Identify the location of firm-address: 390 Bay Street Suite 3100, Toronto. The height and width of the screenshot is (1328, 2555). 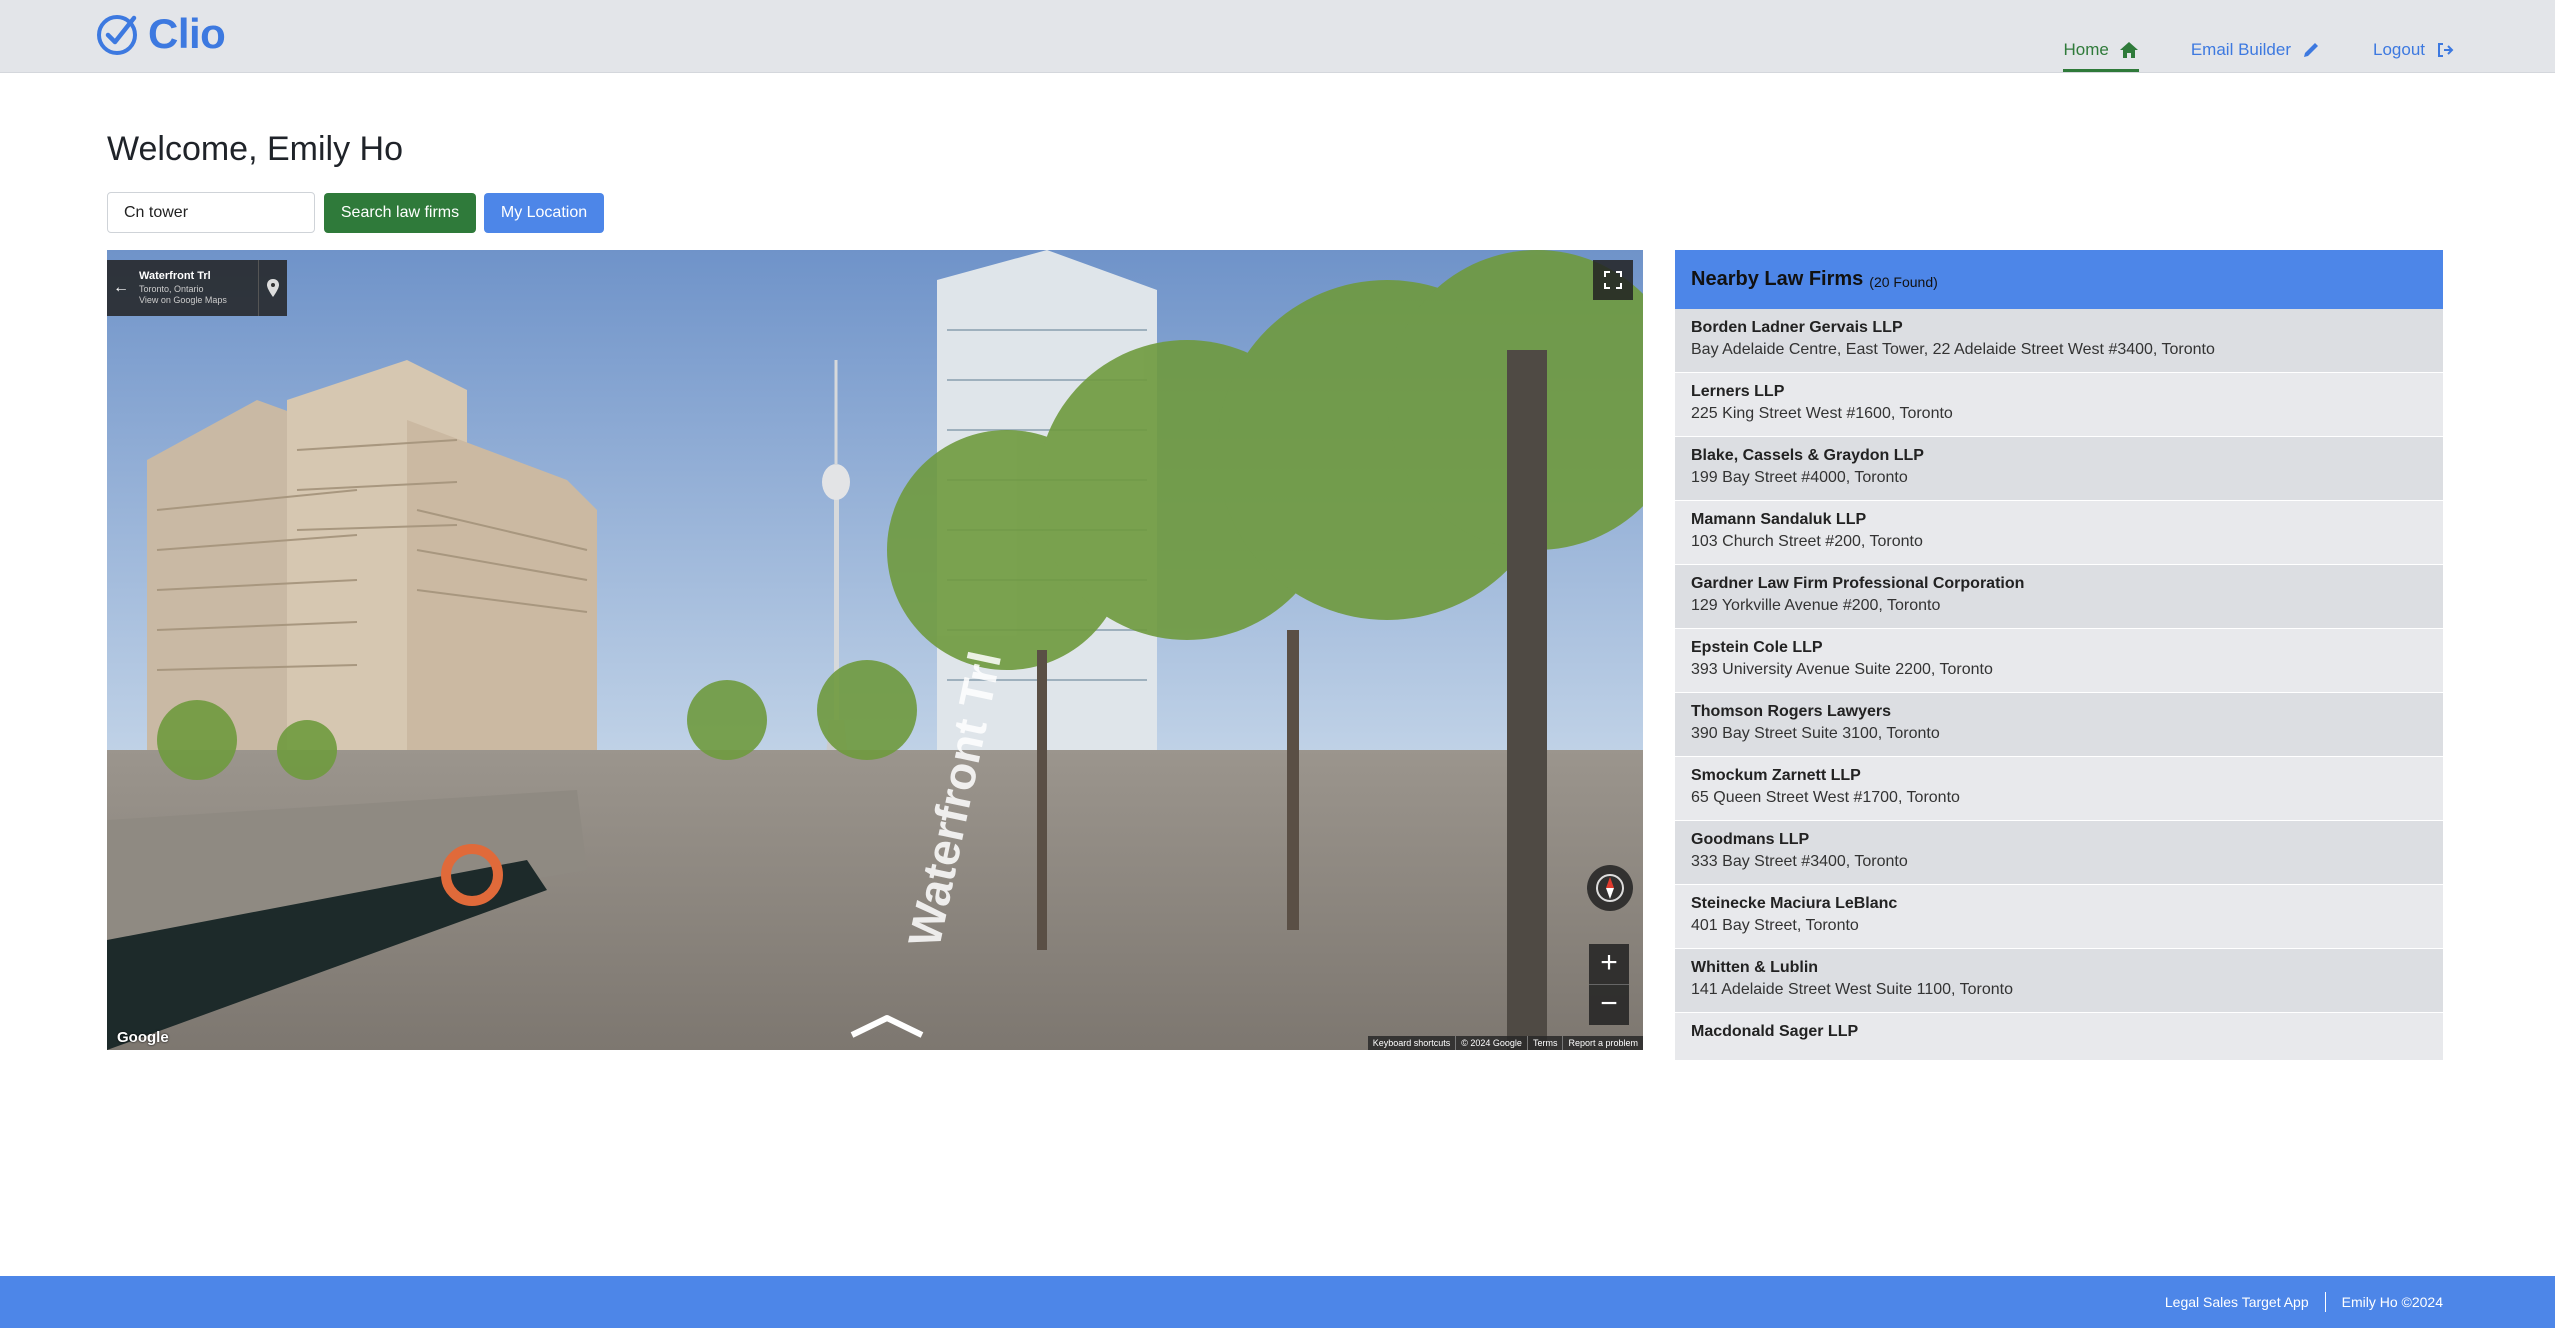
(1815, 733).